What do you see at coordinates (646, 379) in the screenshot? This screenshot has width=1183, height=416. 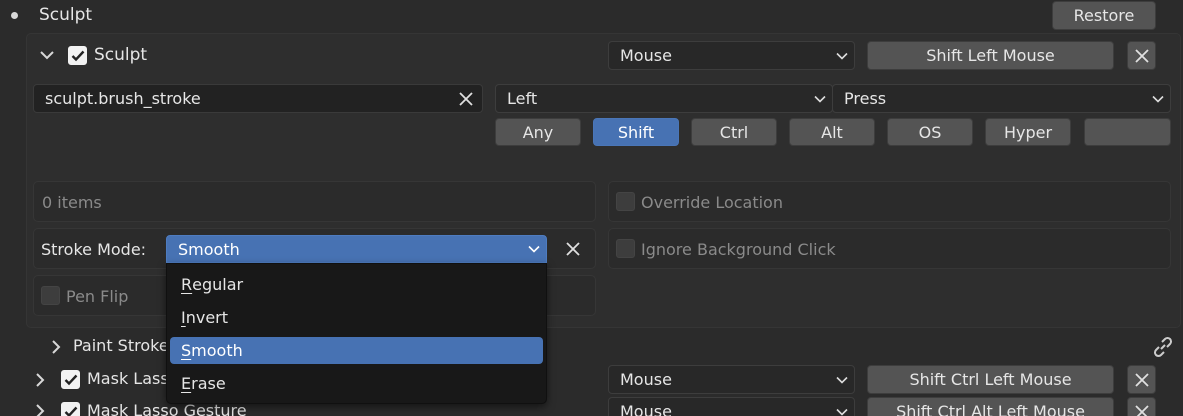 I see `mask-lasso-input-type: Mouse` at bounding box center [646, 379].